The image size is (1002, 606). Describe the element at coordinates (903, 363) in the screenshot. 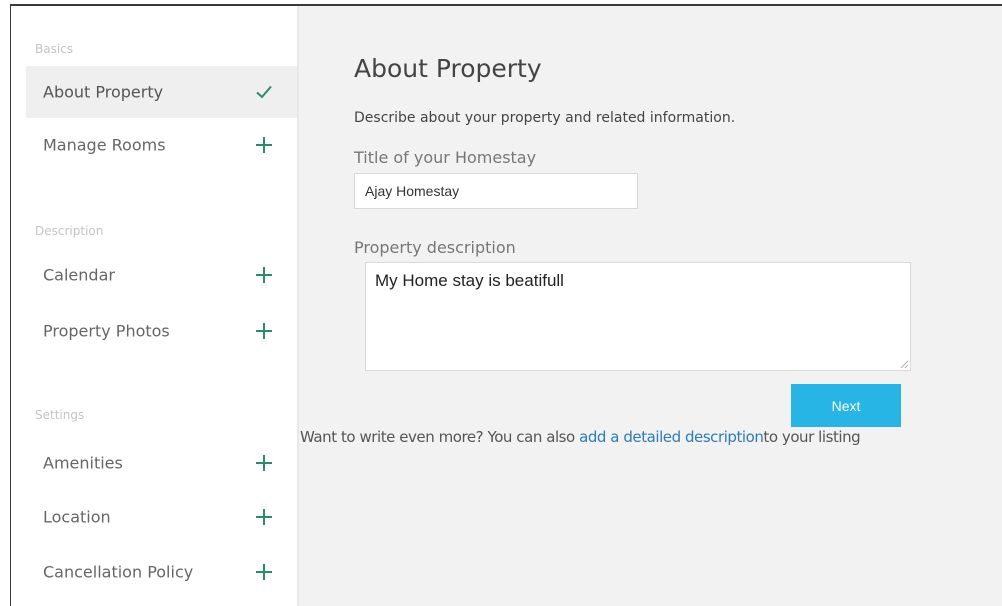

I see `resize-grip-icon` at that location.